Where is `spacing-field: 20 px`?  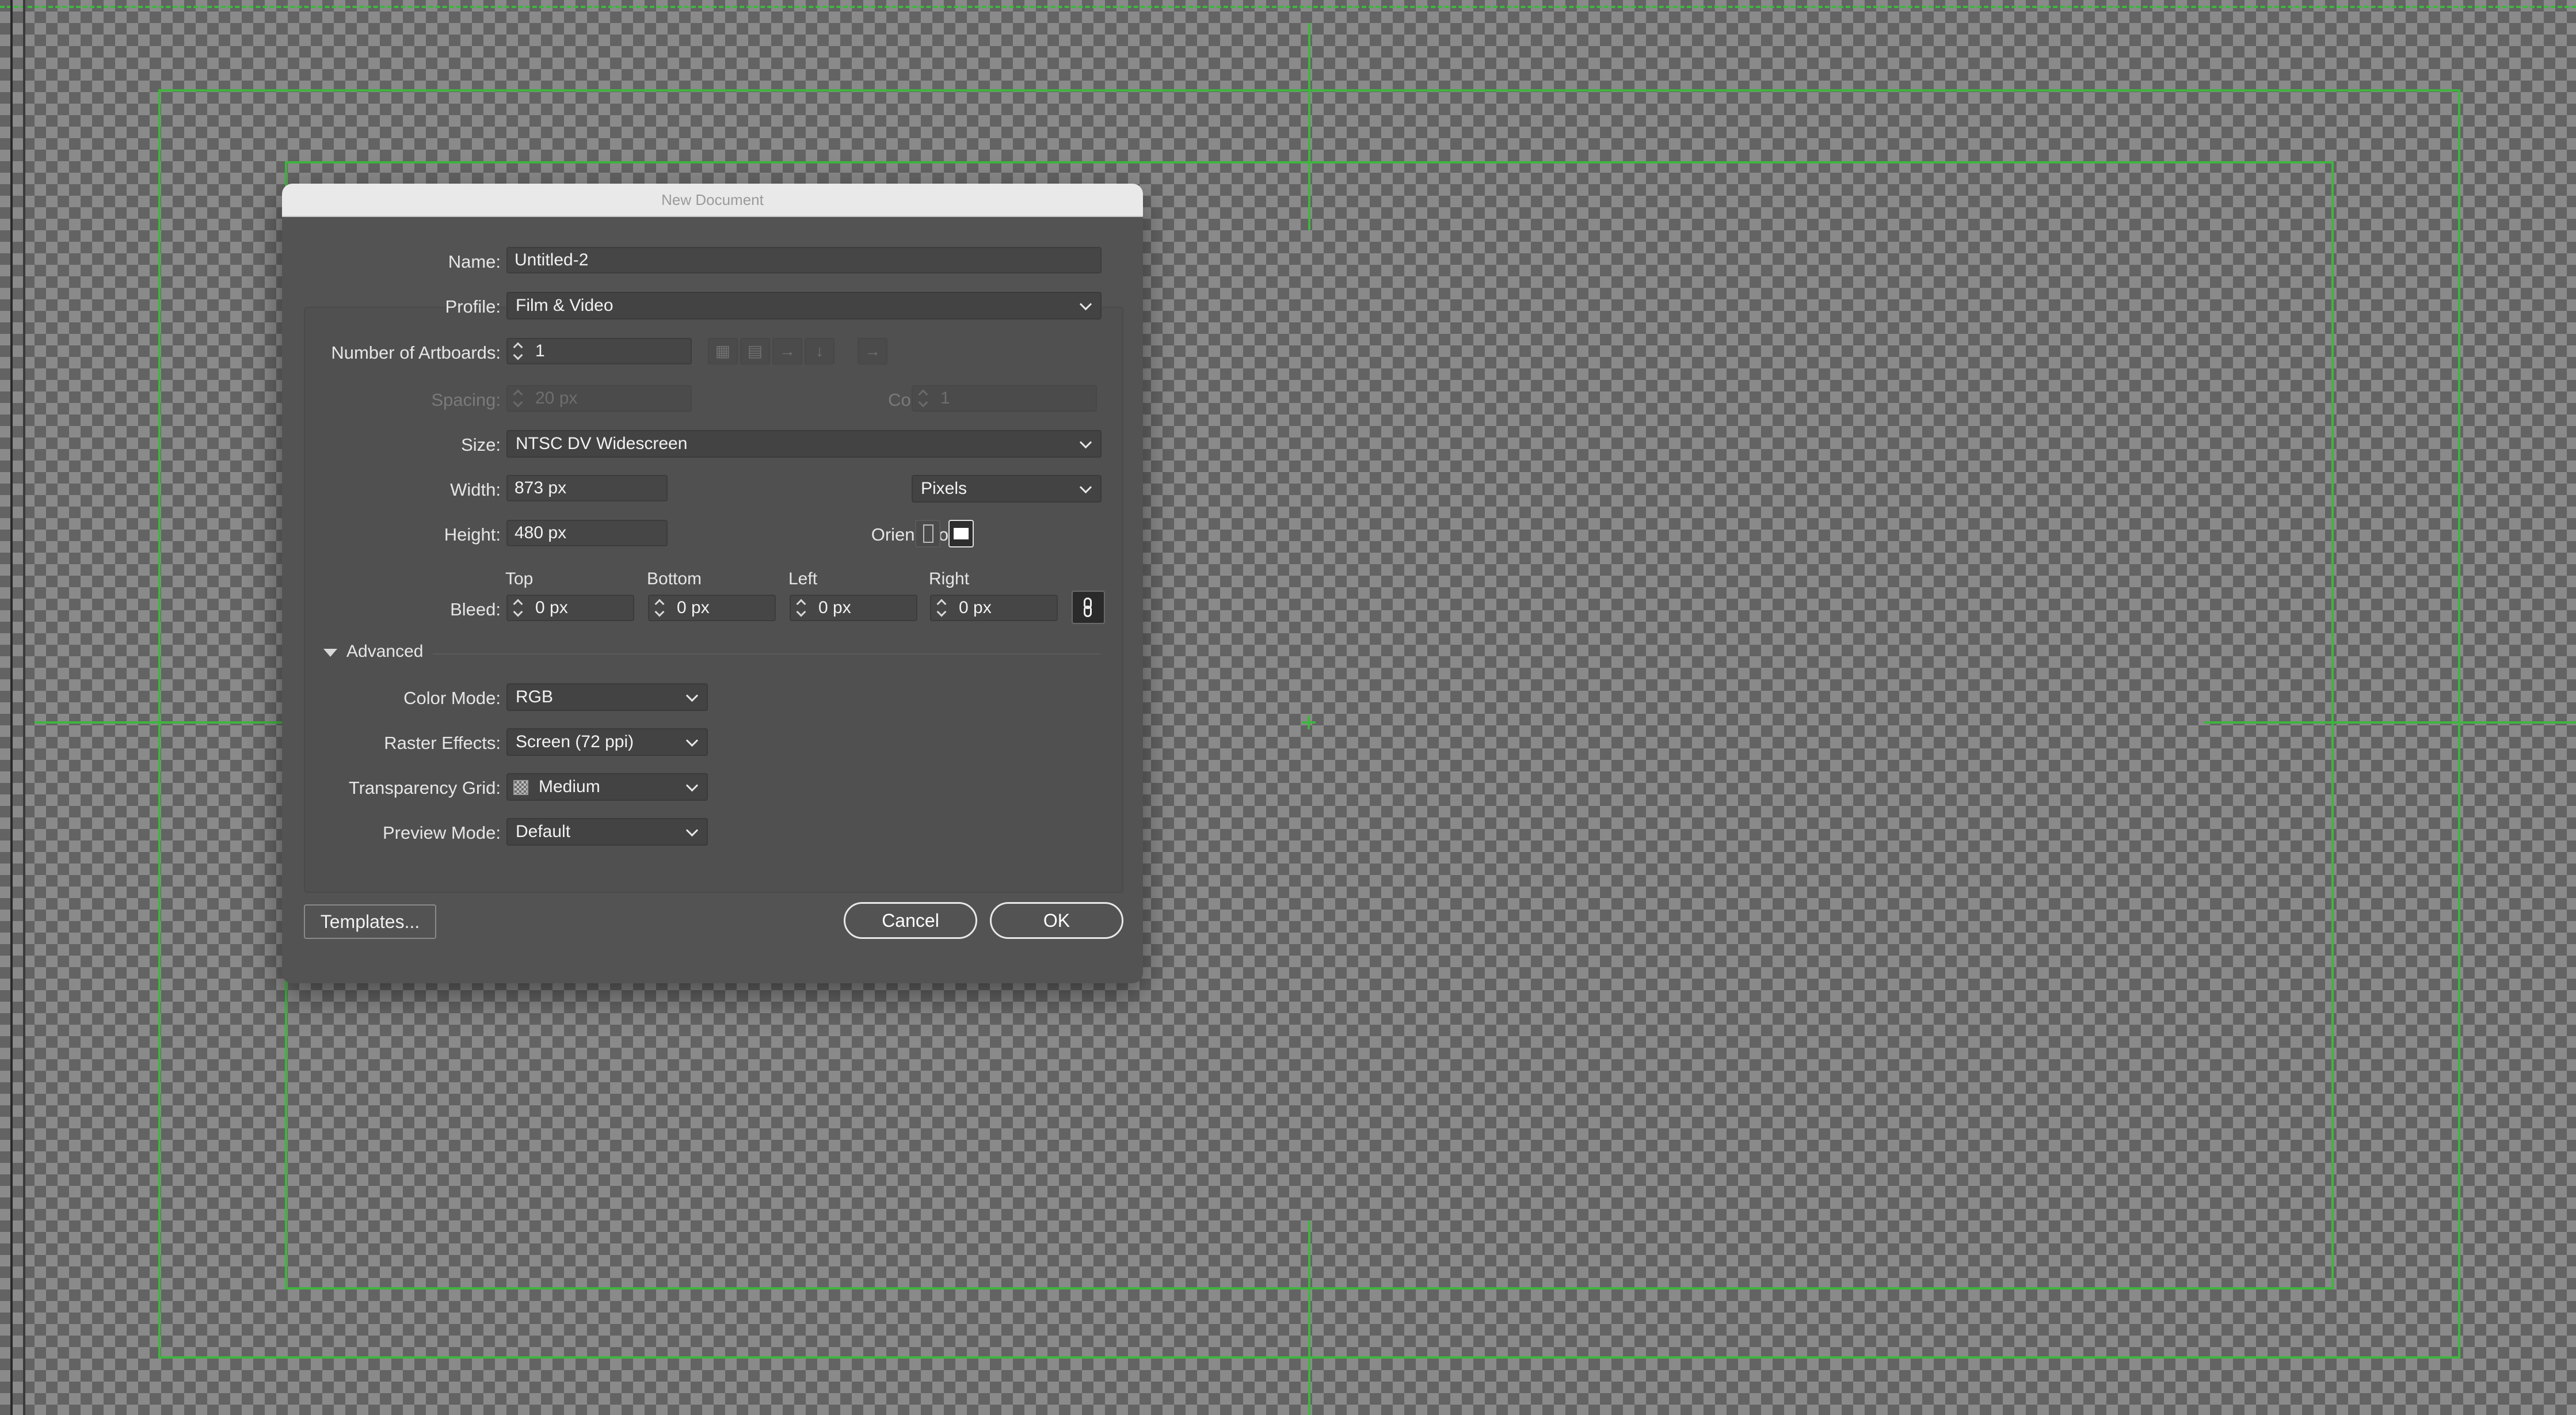
spacing-field: 20 px is located at coordinates (599, 398).